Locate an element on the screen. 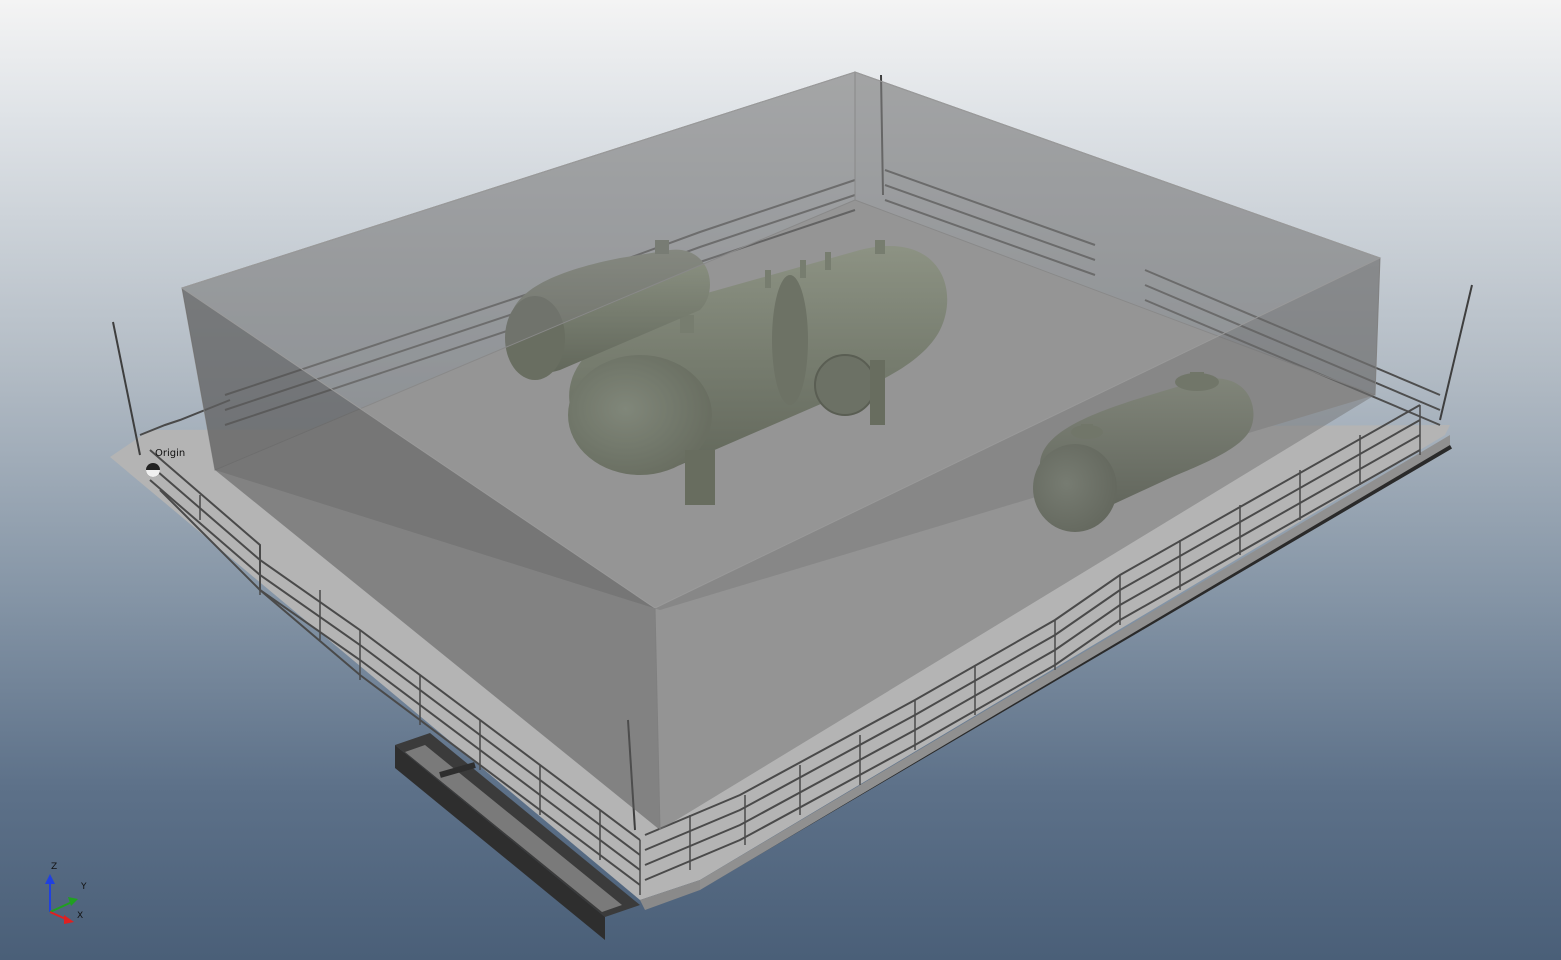 The width and height of the screenshot is (1561, 960). axis-triad is located at coordinates (61, 899).